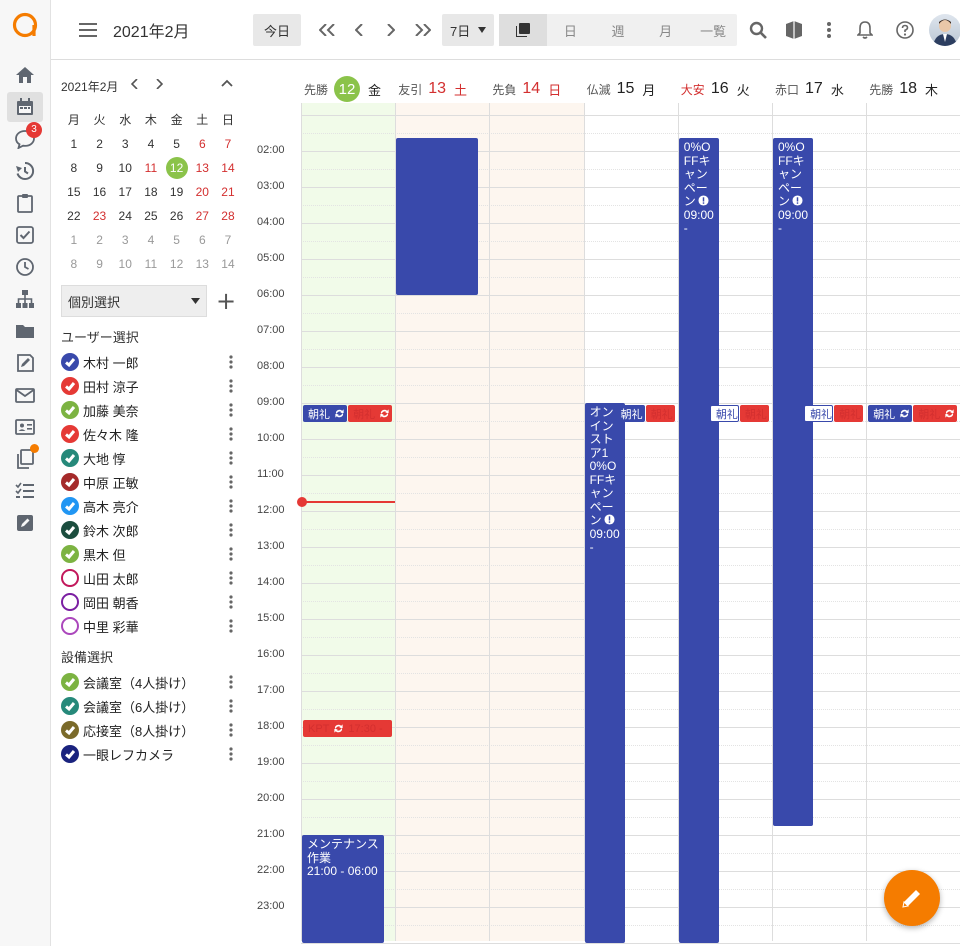 The image size is (960, 946). I want to click on mini-day: 14, so click(228, 168).